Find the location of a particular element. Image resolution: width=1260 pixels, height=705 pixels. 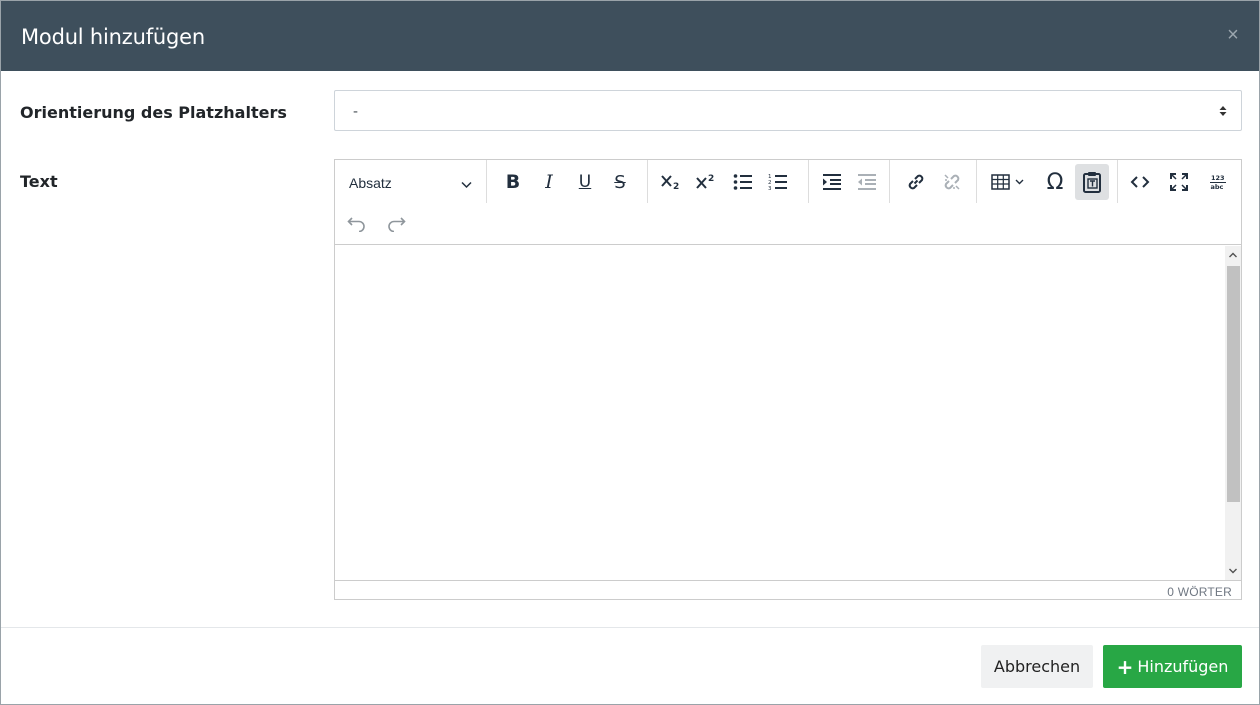

undo-icon is located at coordinates (357, 223).